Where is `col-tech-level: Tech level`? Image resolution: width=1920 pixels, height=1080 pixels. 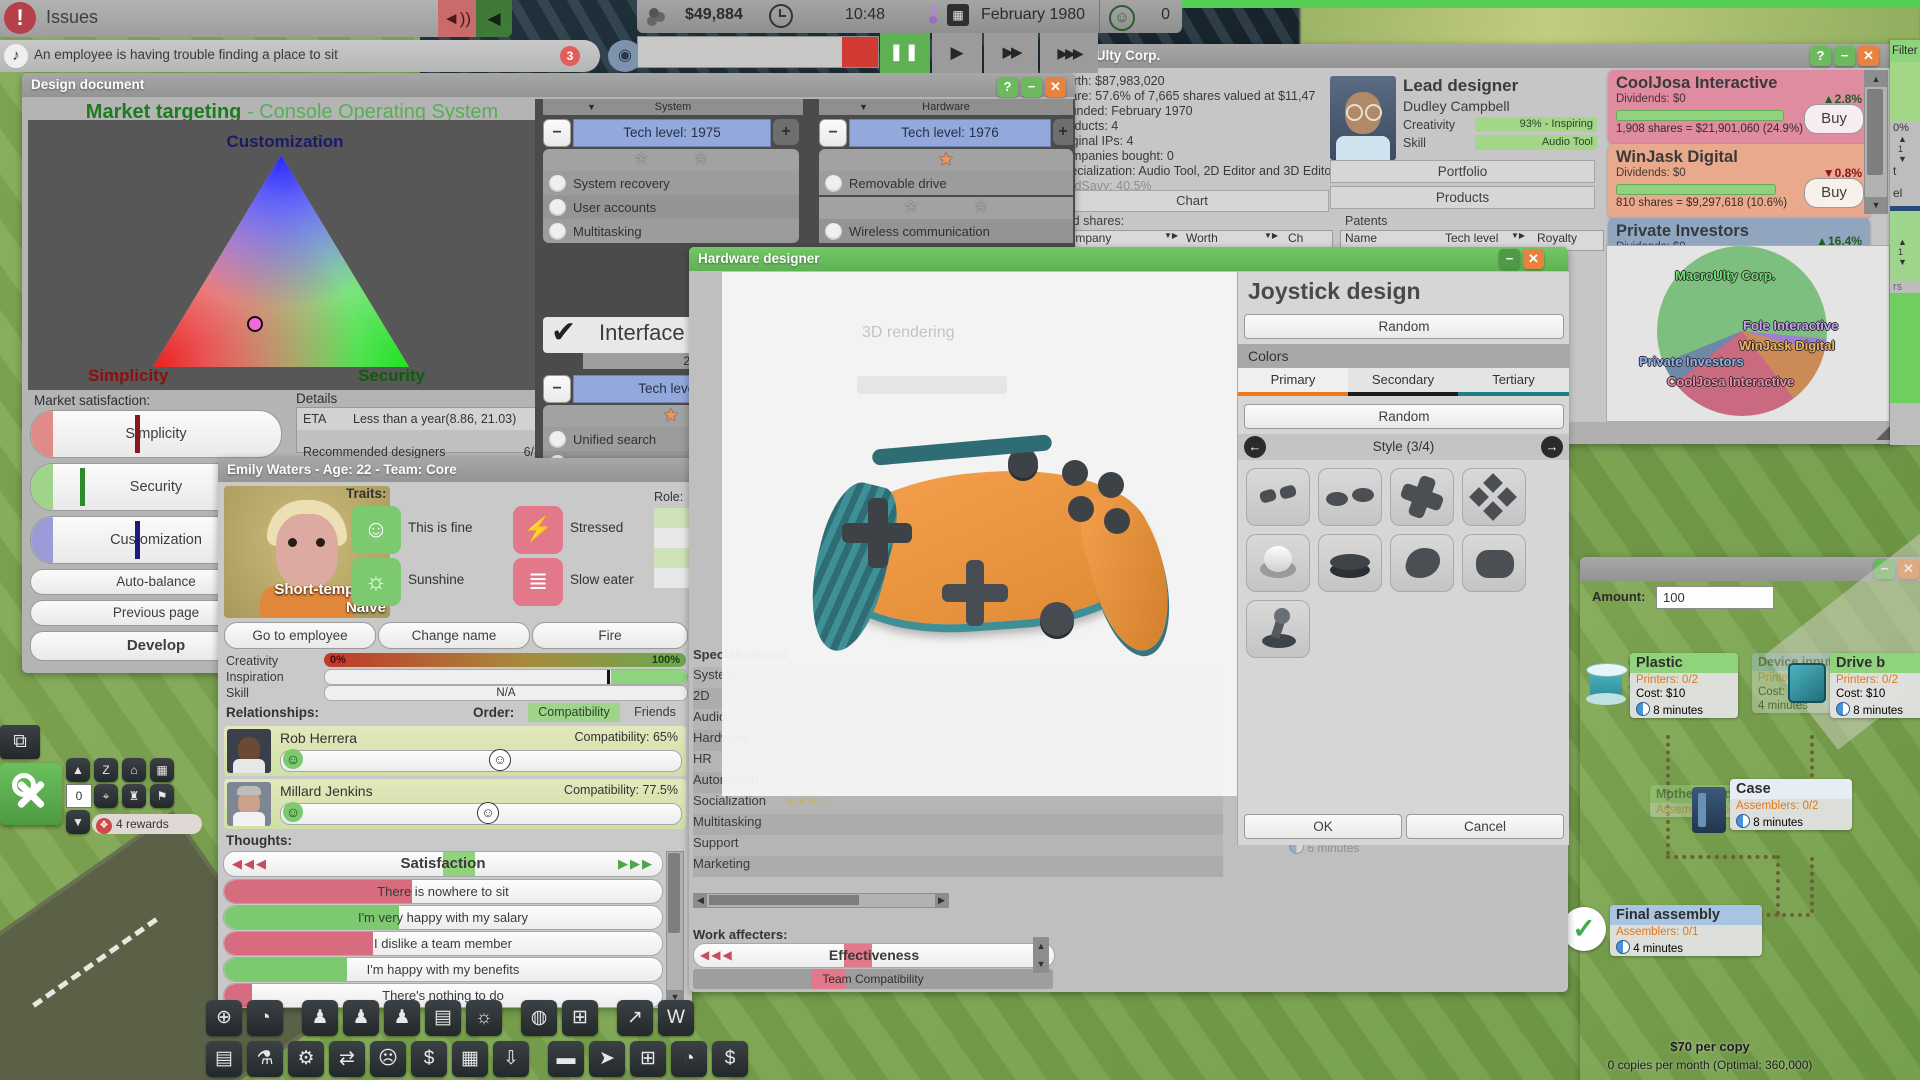
col-tech-level: Tech level is located at coordinates (1471, 238).